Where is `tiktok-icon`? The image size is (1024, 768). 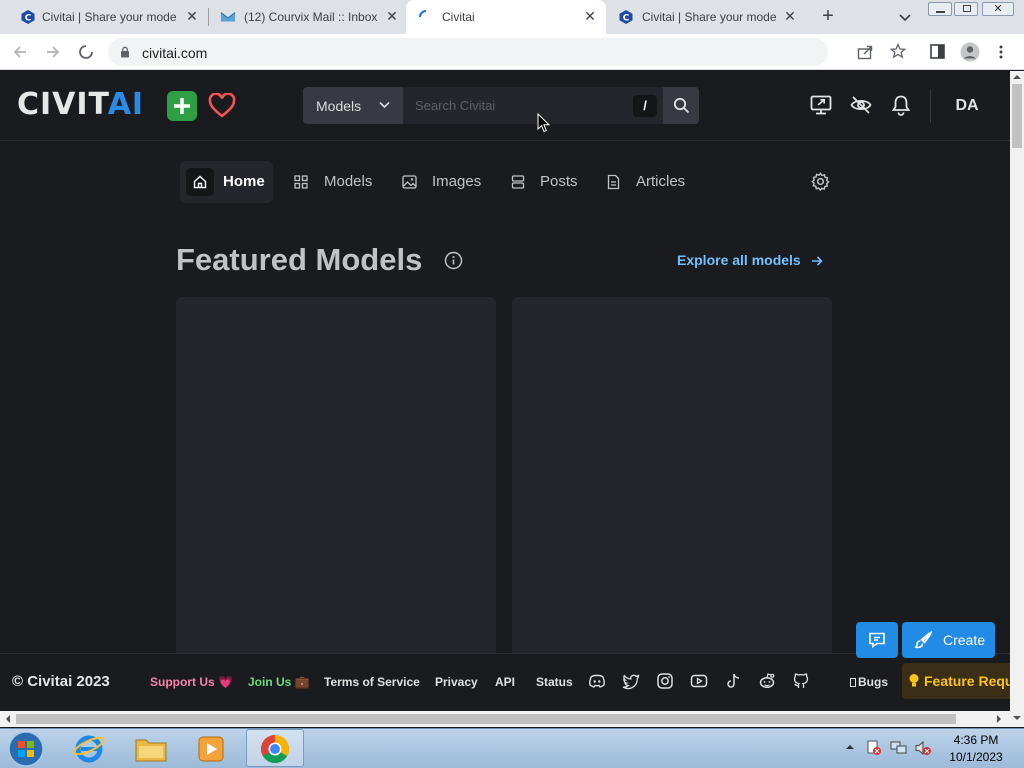
tiktok-icon is located at coordinates (733, 681).